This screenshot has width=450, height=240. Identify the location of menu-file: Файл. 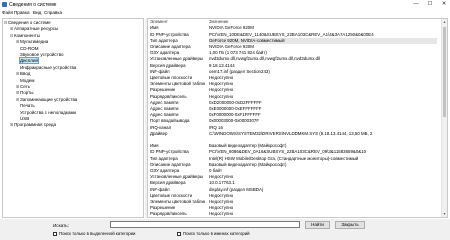
(7, 12).